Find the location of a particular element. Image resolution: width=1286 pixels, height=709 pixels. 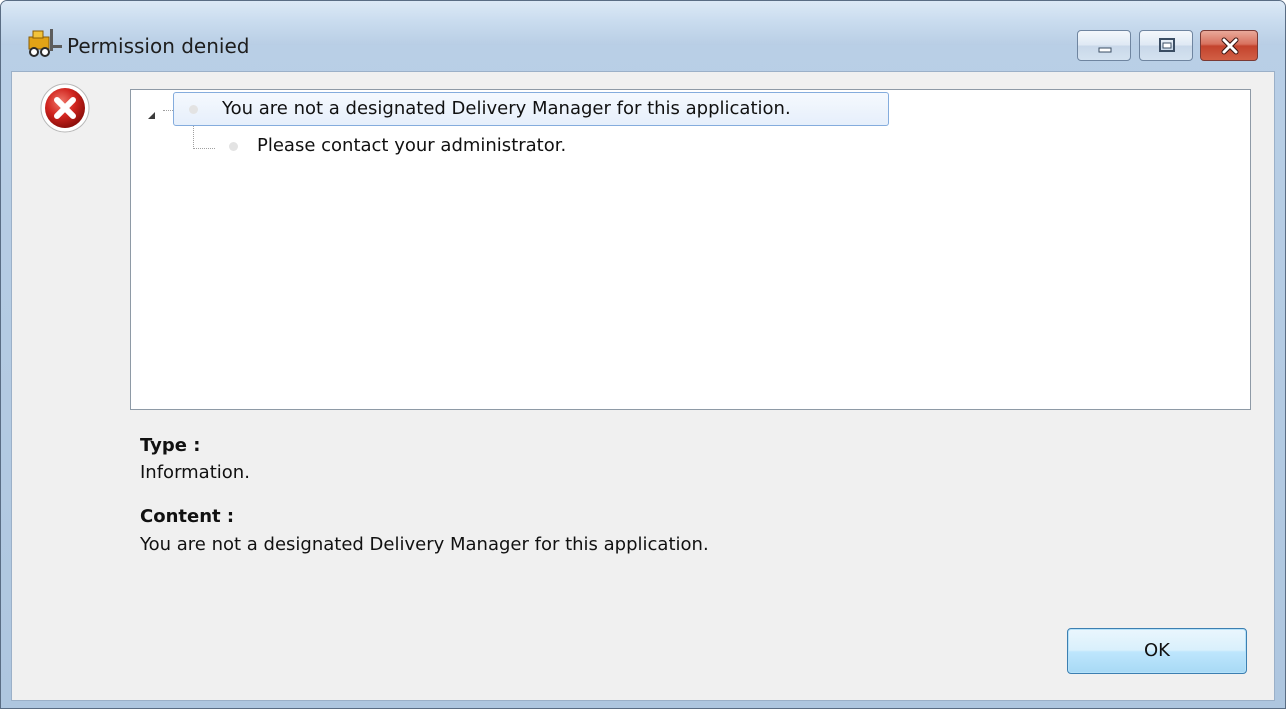

minimize-icon is located at coordinates (1105, 50).